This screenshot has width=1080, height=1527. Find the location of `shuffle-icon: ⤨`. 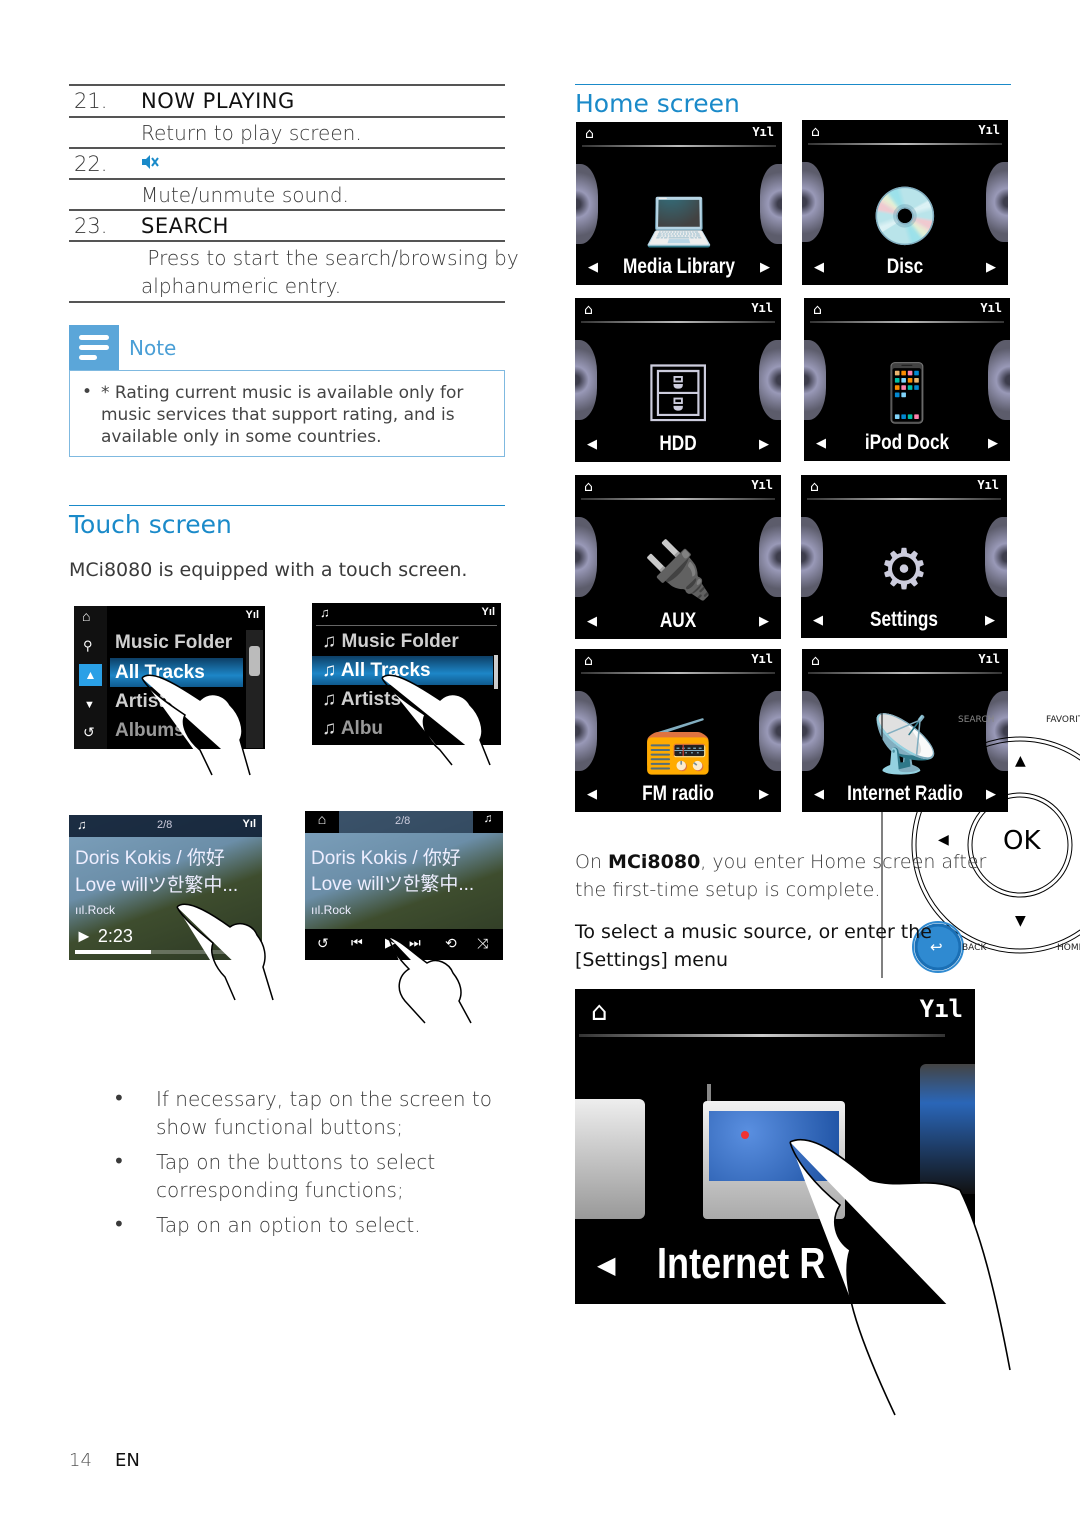

shuffle-icon: ⤨ is located at coordinates (482, 943).